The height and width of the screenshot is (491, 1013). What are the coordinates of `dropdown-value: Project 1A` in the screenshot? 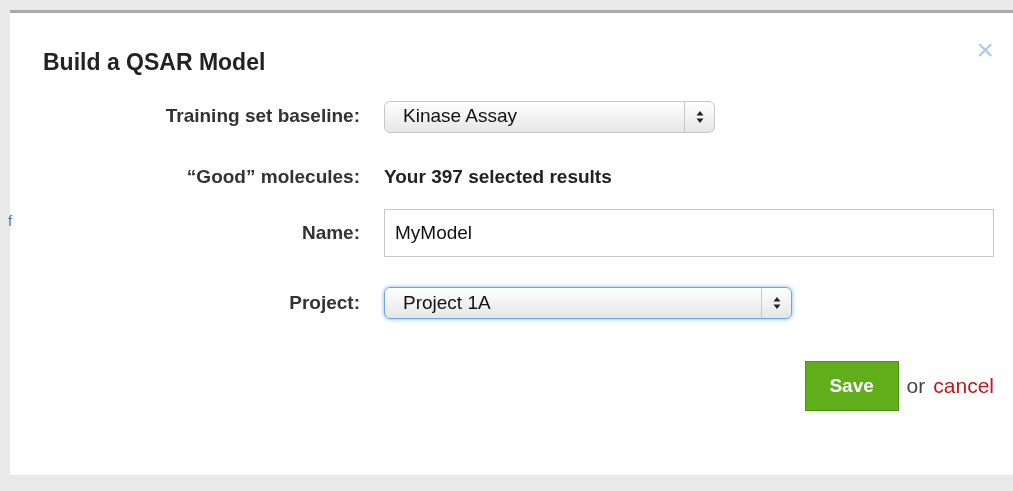 It's located at (447, 302).